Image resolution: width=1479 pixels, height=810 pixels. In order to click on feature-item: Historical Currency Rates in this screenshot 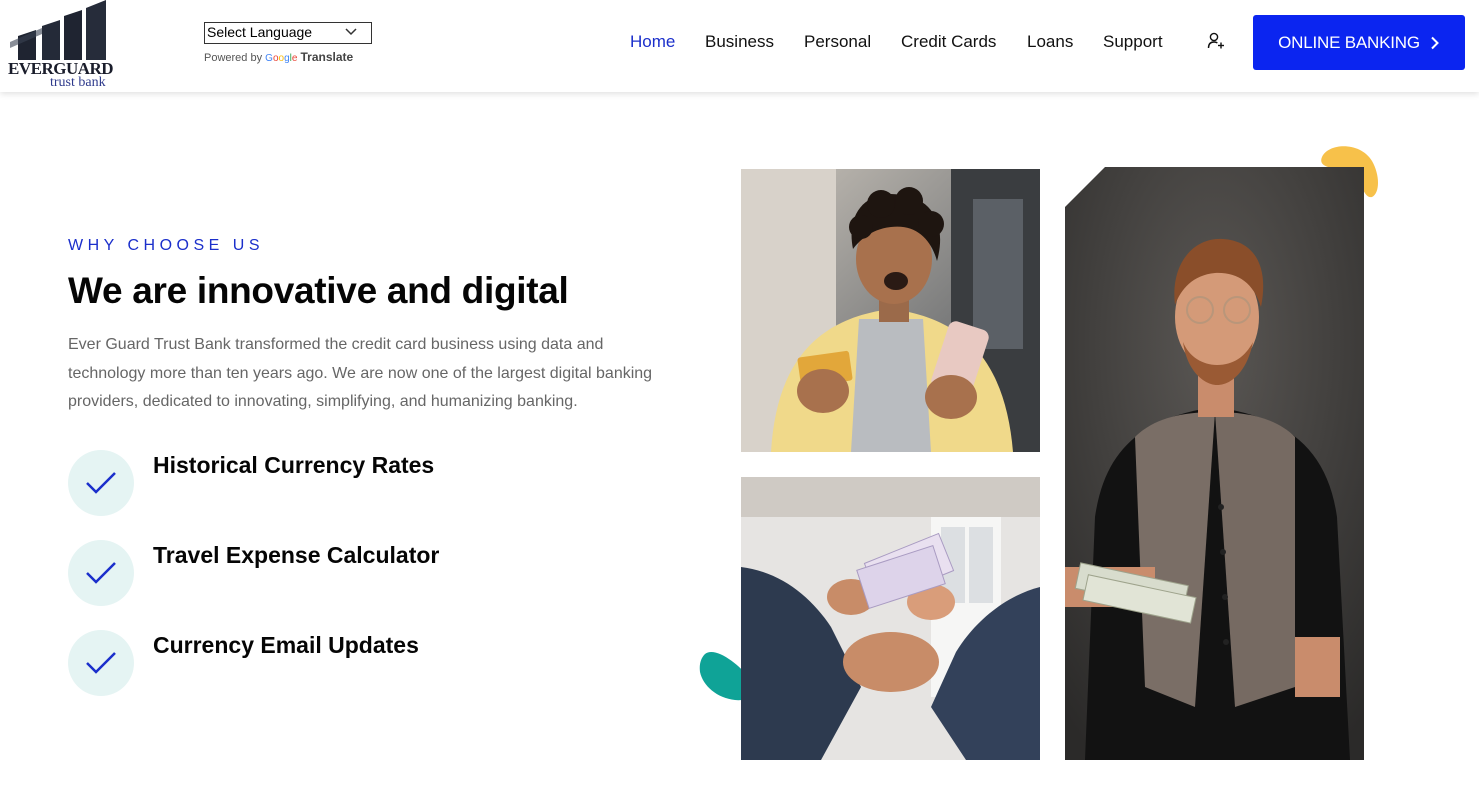, I will do `click(278, 483)`.